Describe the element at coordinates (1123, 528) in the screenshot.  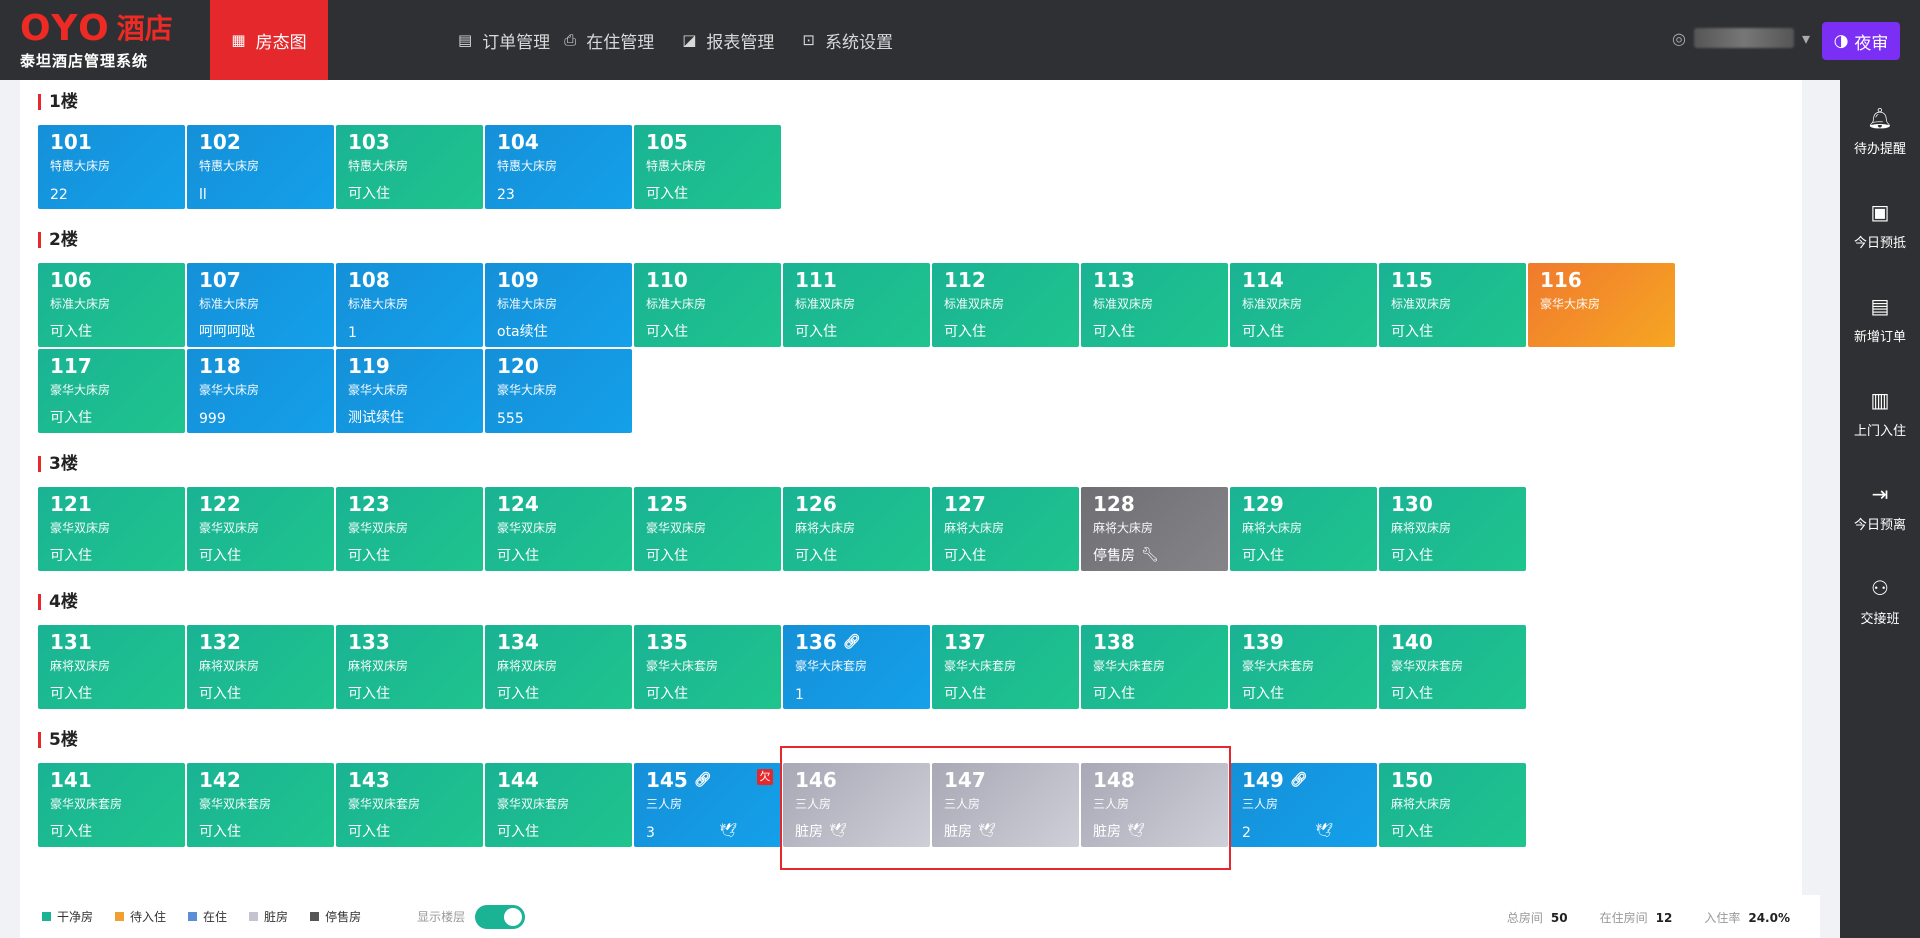
I see `room-type: 麻将大床房` at that location.